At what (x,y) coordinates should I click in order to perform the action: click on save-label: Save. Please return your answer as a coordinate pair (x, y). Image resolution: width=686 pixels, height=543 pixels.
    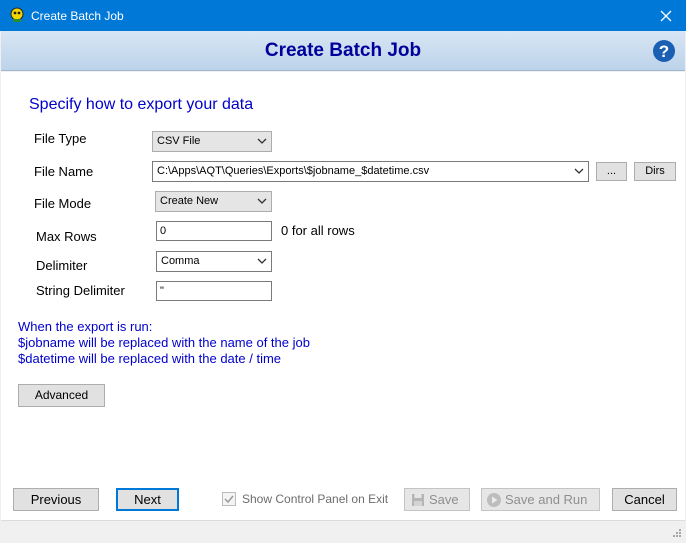
    Looking at the image, I should click on (444, 499).